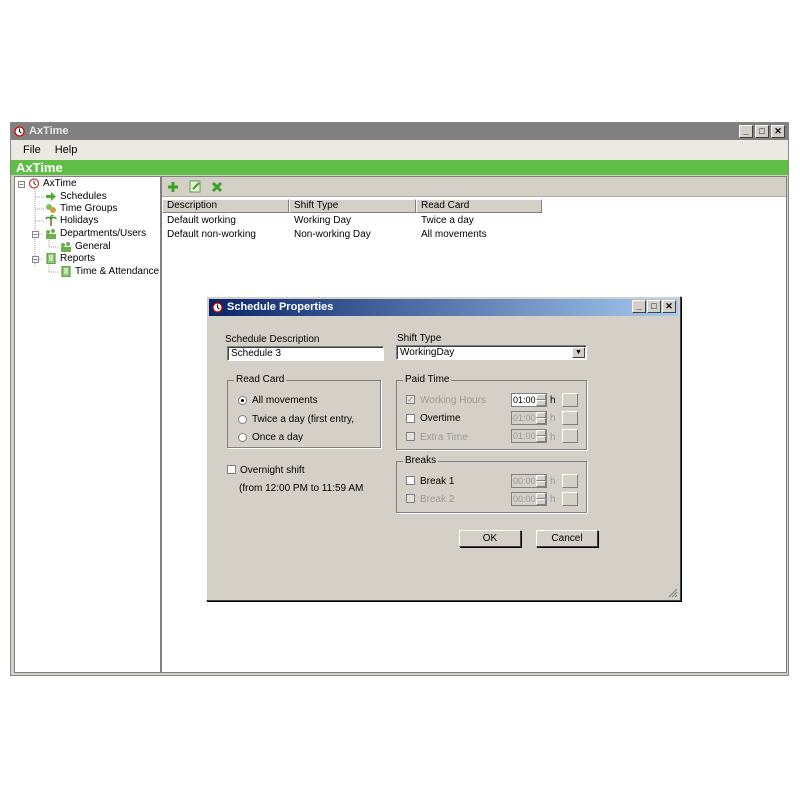  I want to click on column-header-shift-type: Shift Type, so click(352, 206).